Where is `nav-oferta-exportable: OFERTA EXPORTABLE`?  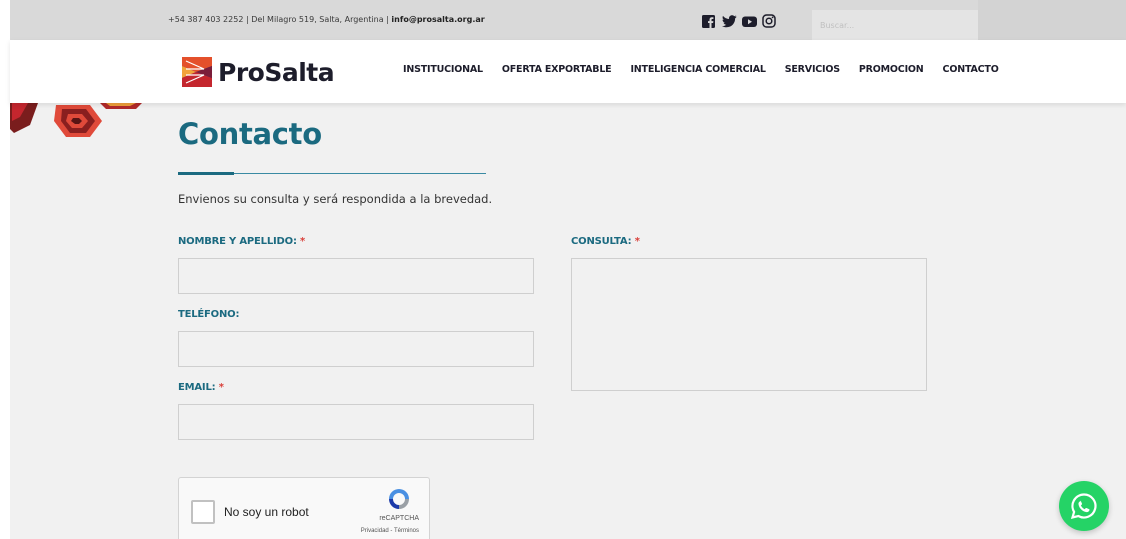 nav-oferta-exportable: OFERTA EXPORTABLE is located at coordinates (557, 69).